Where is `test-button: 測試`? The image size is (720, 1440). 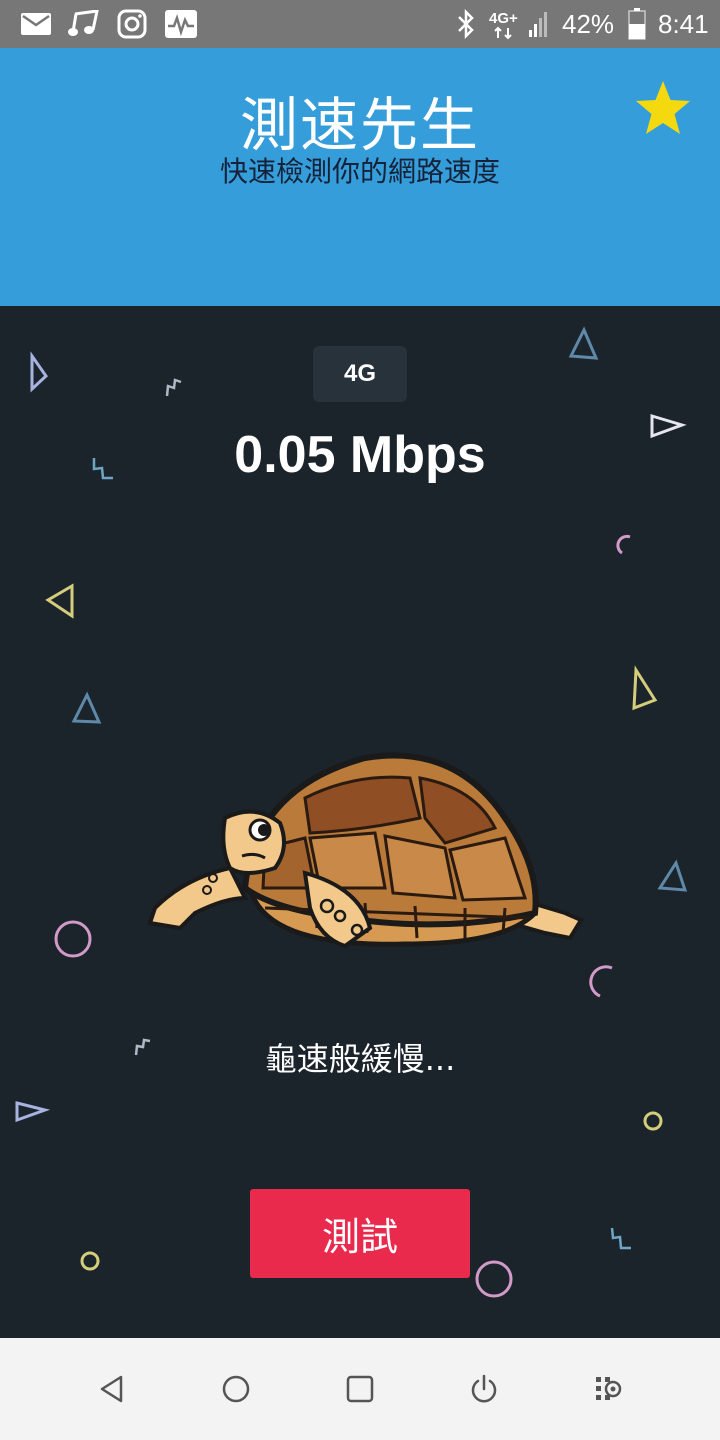
test-button: 測試 is located at coordinates (360, 1233).